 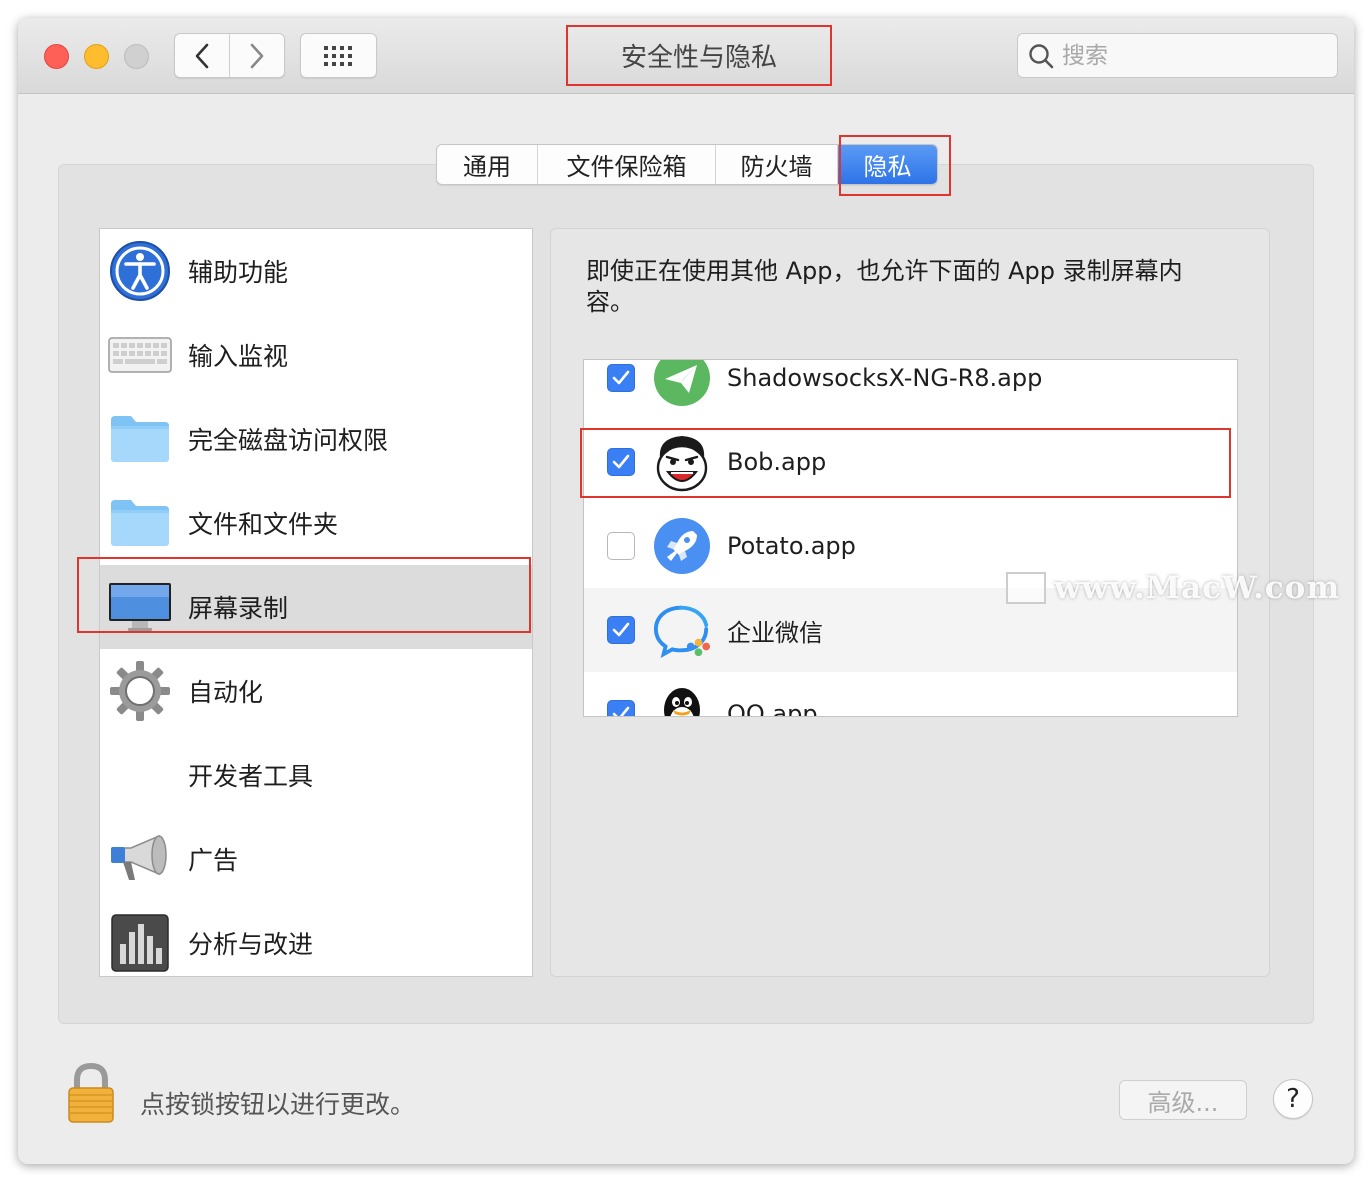 What do you see at coordinates (316, 775) in the screenshot?
I see `category-item-developer-tools: 开发者工具` at bounding box center [316, 775].